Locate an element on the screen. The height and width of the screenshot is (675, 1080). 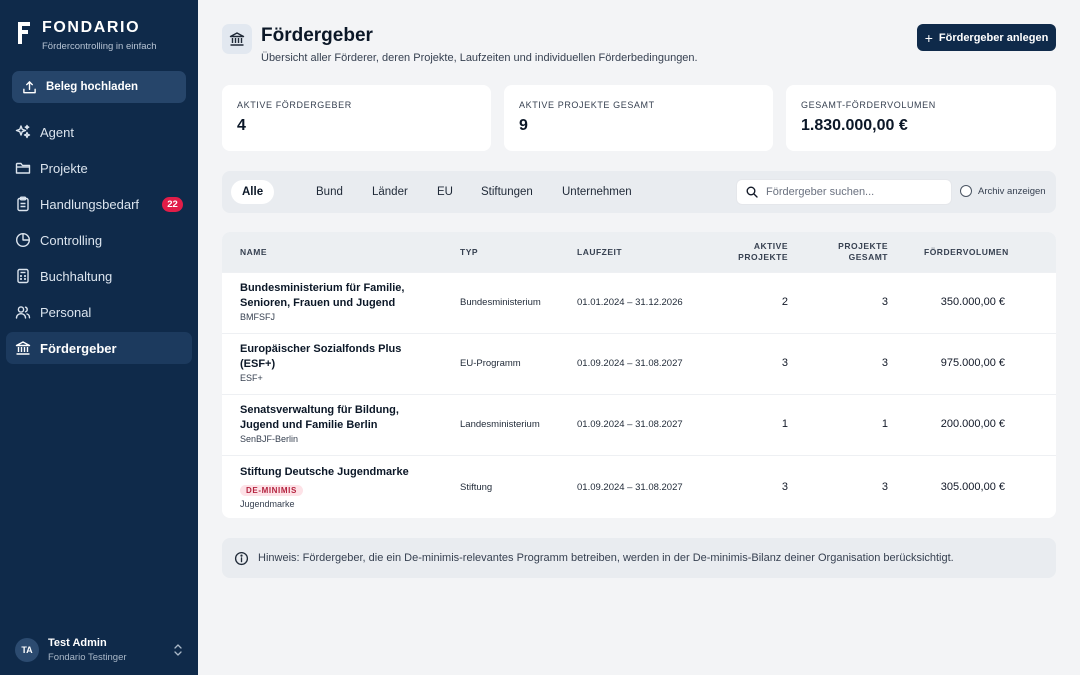
chevron-up-down-icon is located at coordinates (178, 650).